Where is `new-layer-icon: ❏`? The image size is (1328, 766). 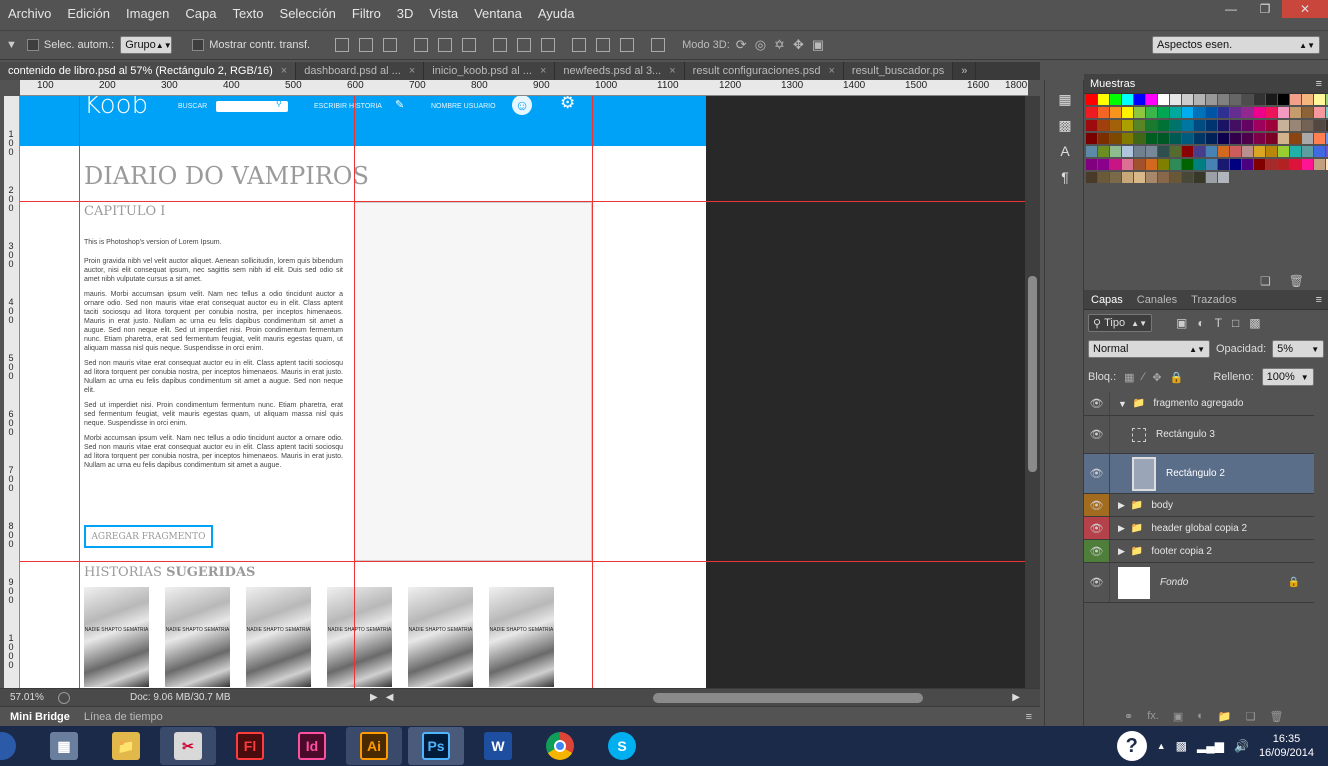
new-layer-icon: ❏ is located at coordinates (1251, 716).